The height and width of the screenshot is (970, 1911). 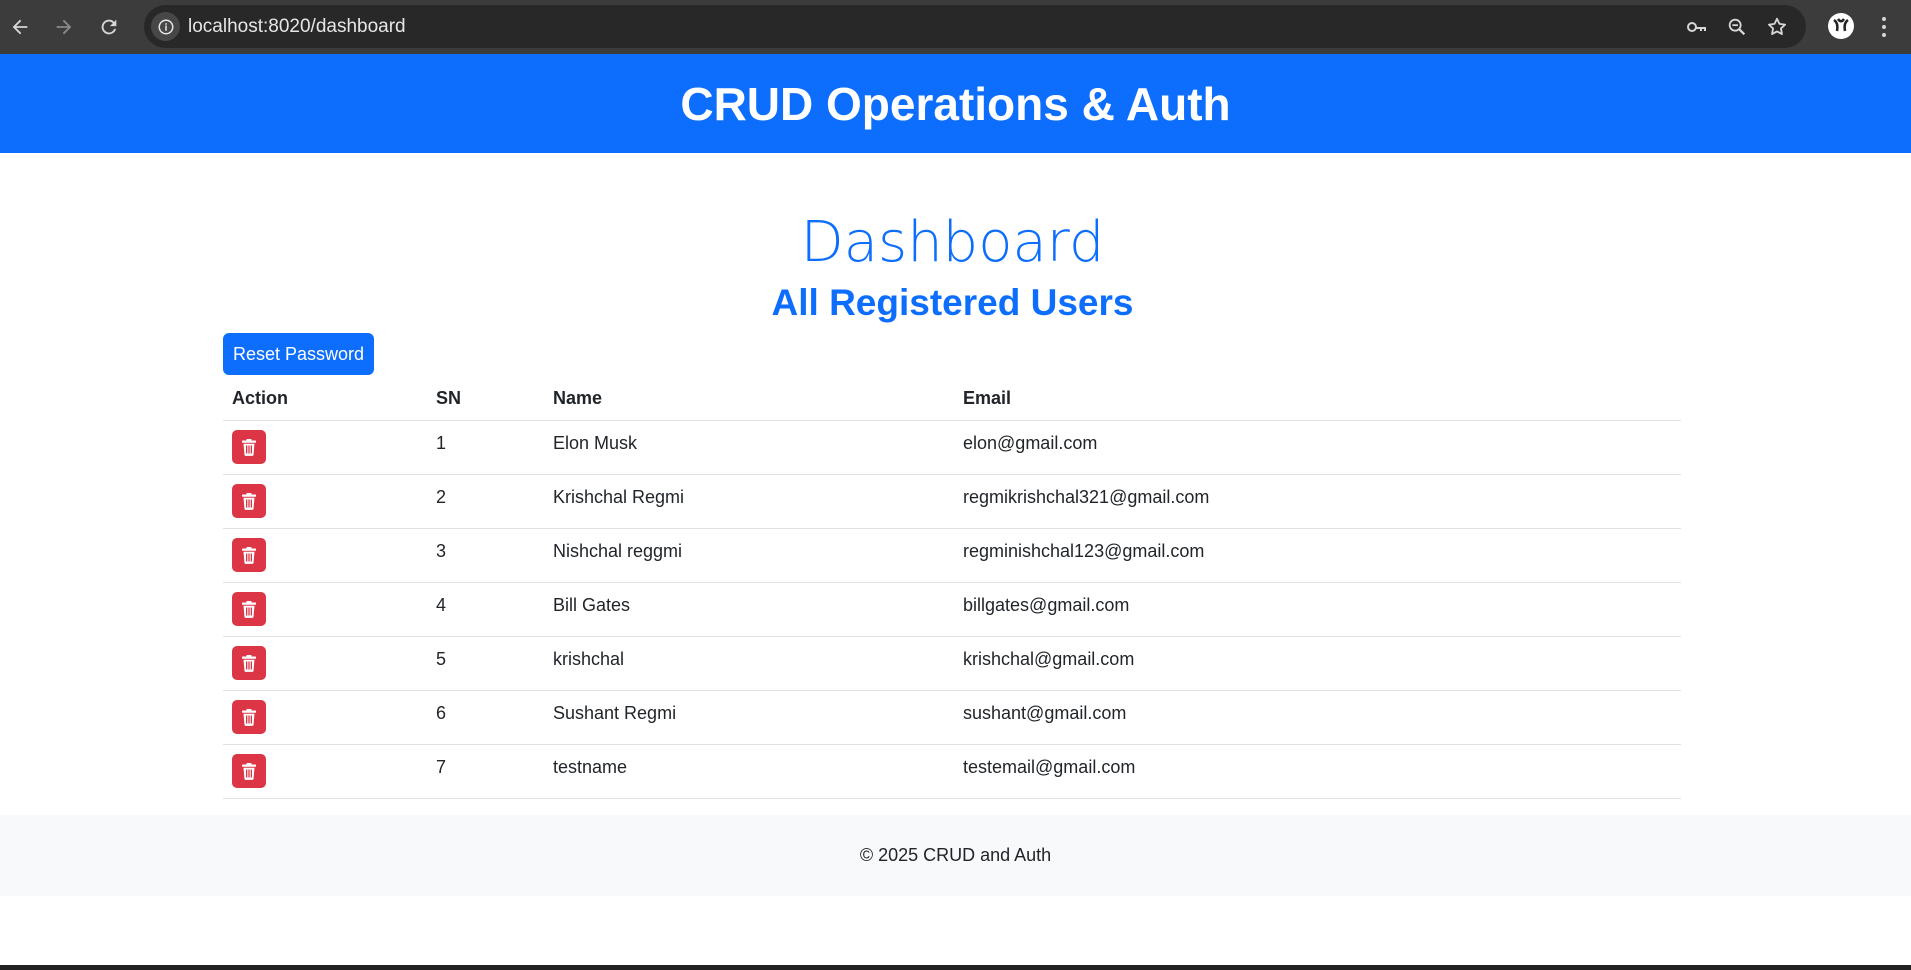 I want to click on sn-cell: 4, so click(x=485, y=609).